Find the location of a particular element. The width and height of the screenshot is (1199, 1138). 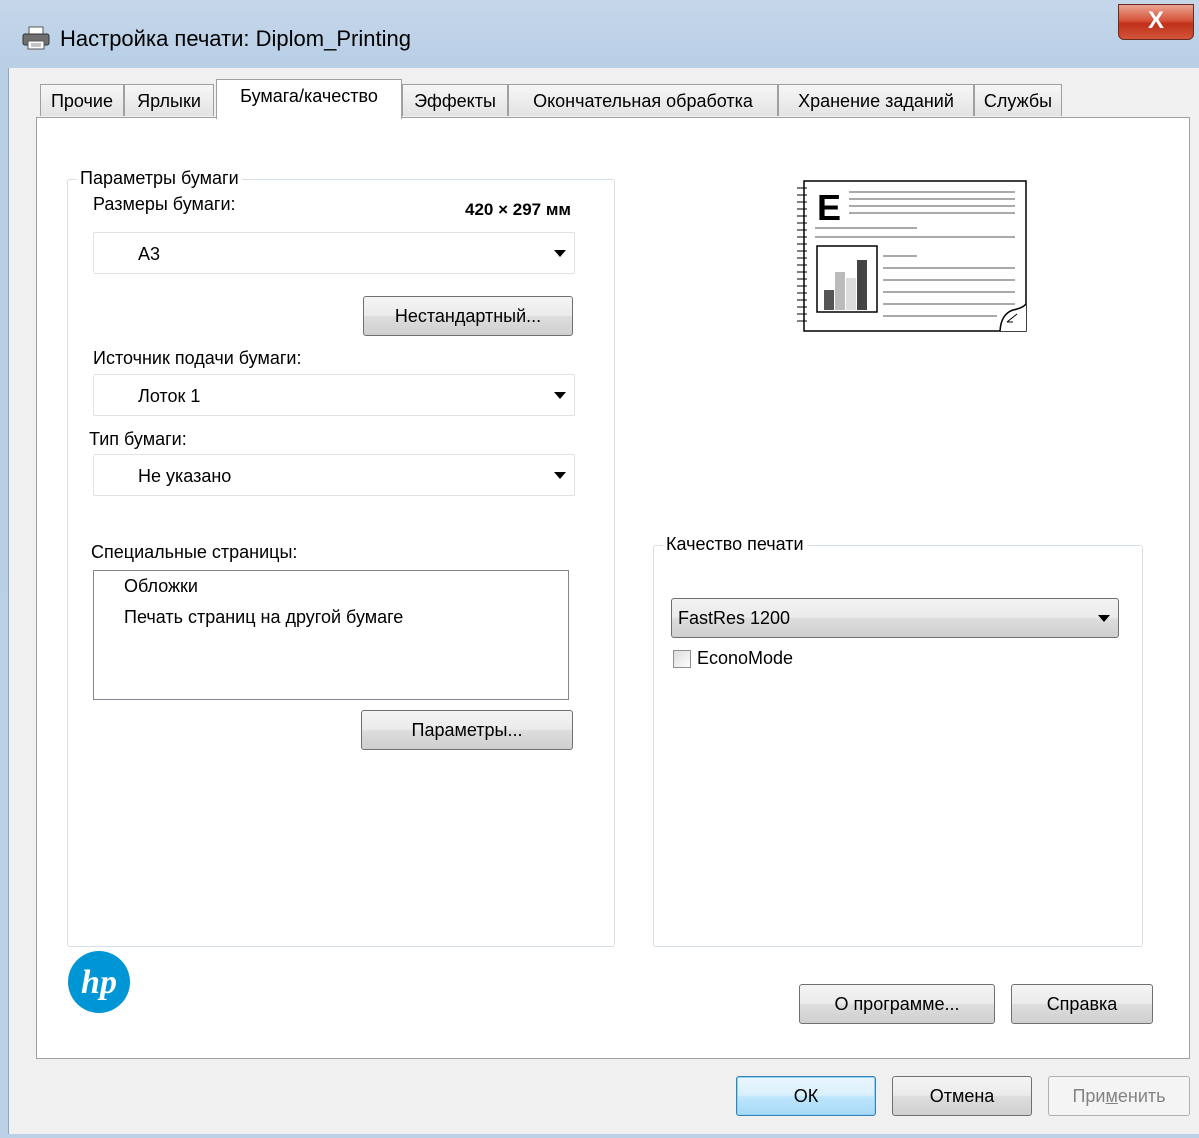

economode-checkbox is located at coordinates (682, 659).